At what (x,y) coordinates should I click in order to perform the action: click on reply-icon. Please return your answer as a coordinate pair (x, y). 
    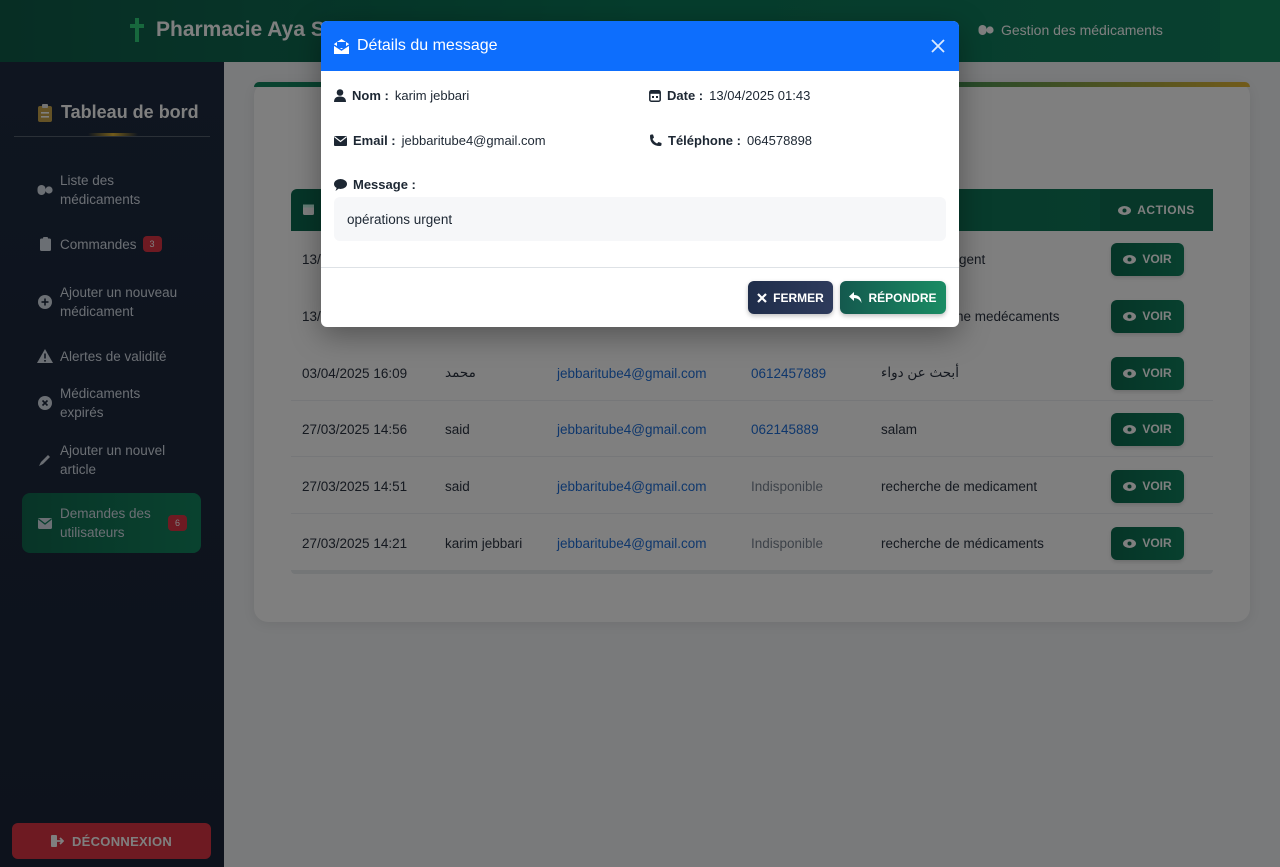
    Looking at the image, I should click on (855, 297).